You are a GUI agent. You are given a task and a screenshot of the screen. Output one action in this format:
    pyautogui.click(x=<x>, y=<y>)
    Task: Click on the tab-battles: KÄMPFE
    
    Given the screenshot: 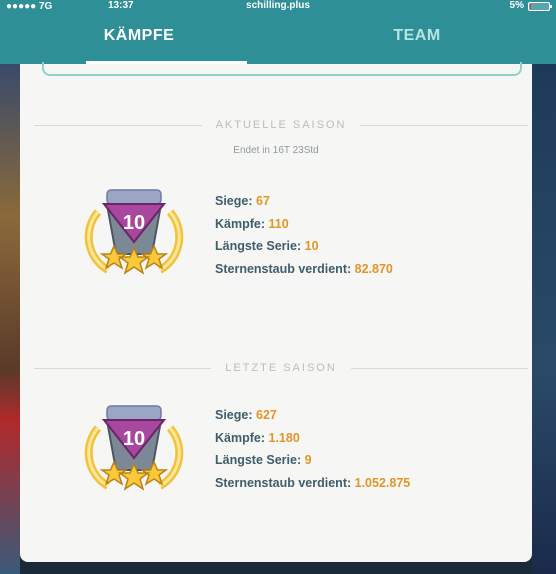 What is the action you would take?
    pyautogui.click(x=139, y=38)
    